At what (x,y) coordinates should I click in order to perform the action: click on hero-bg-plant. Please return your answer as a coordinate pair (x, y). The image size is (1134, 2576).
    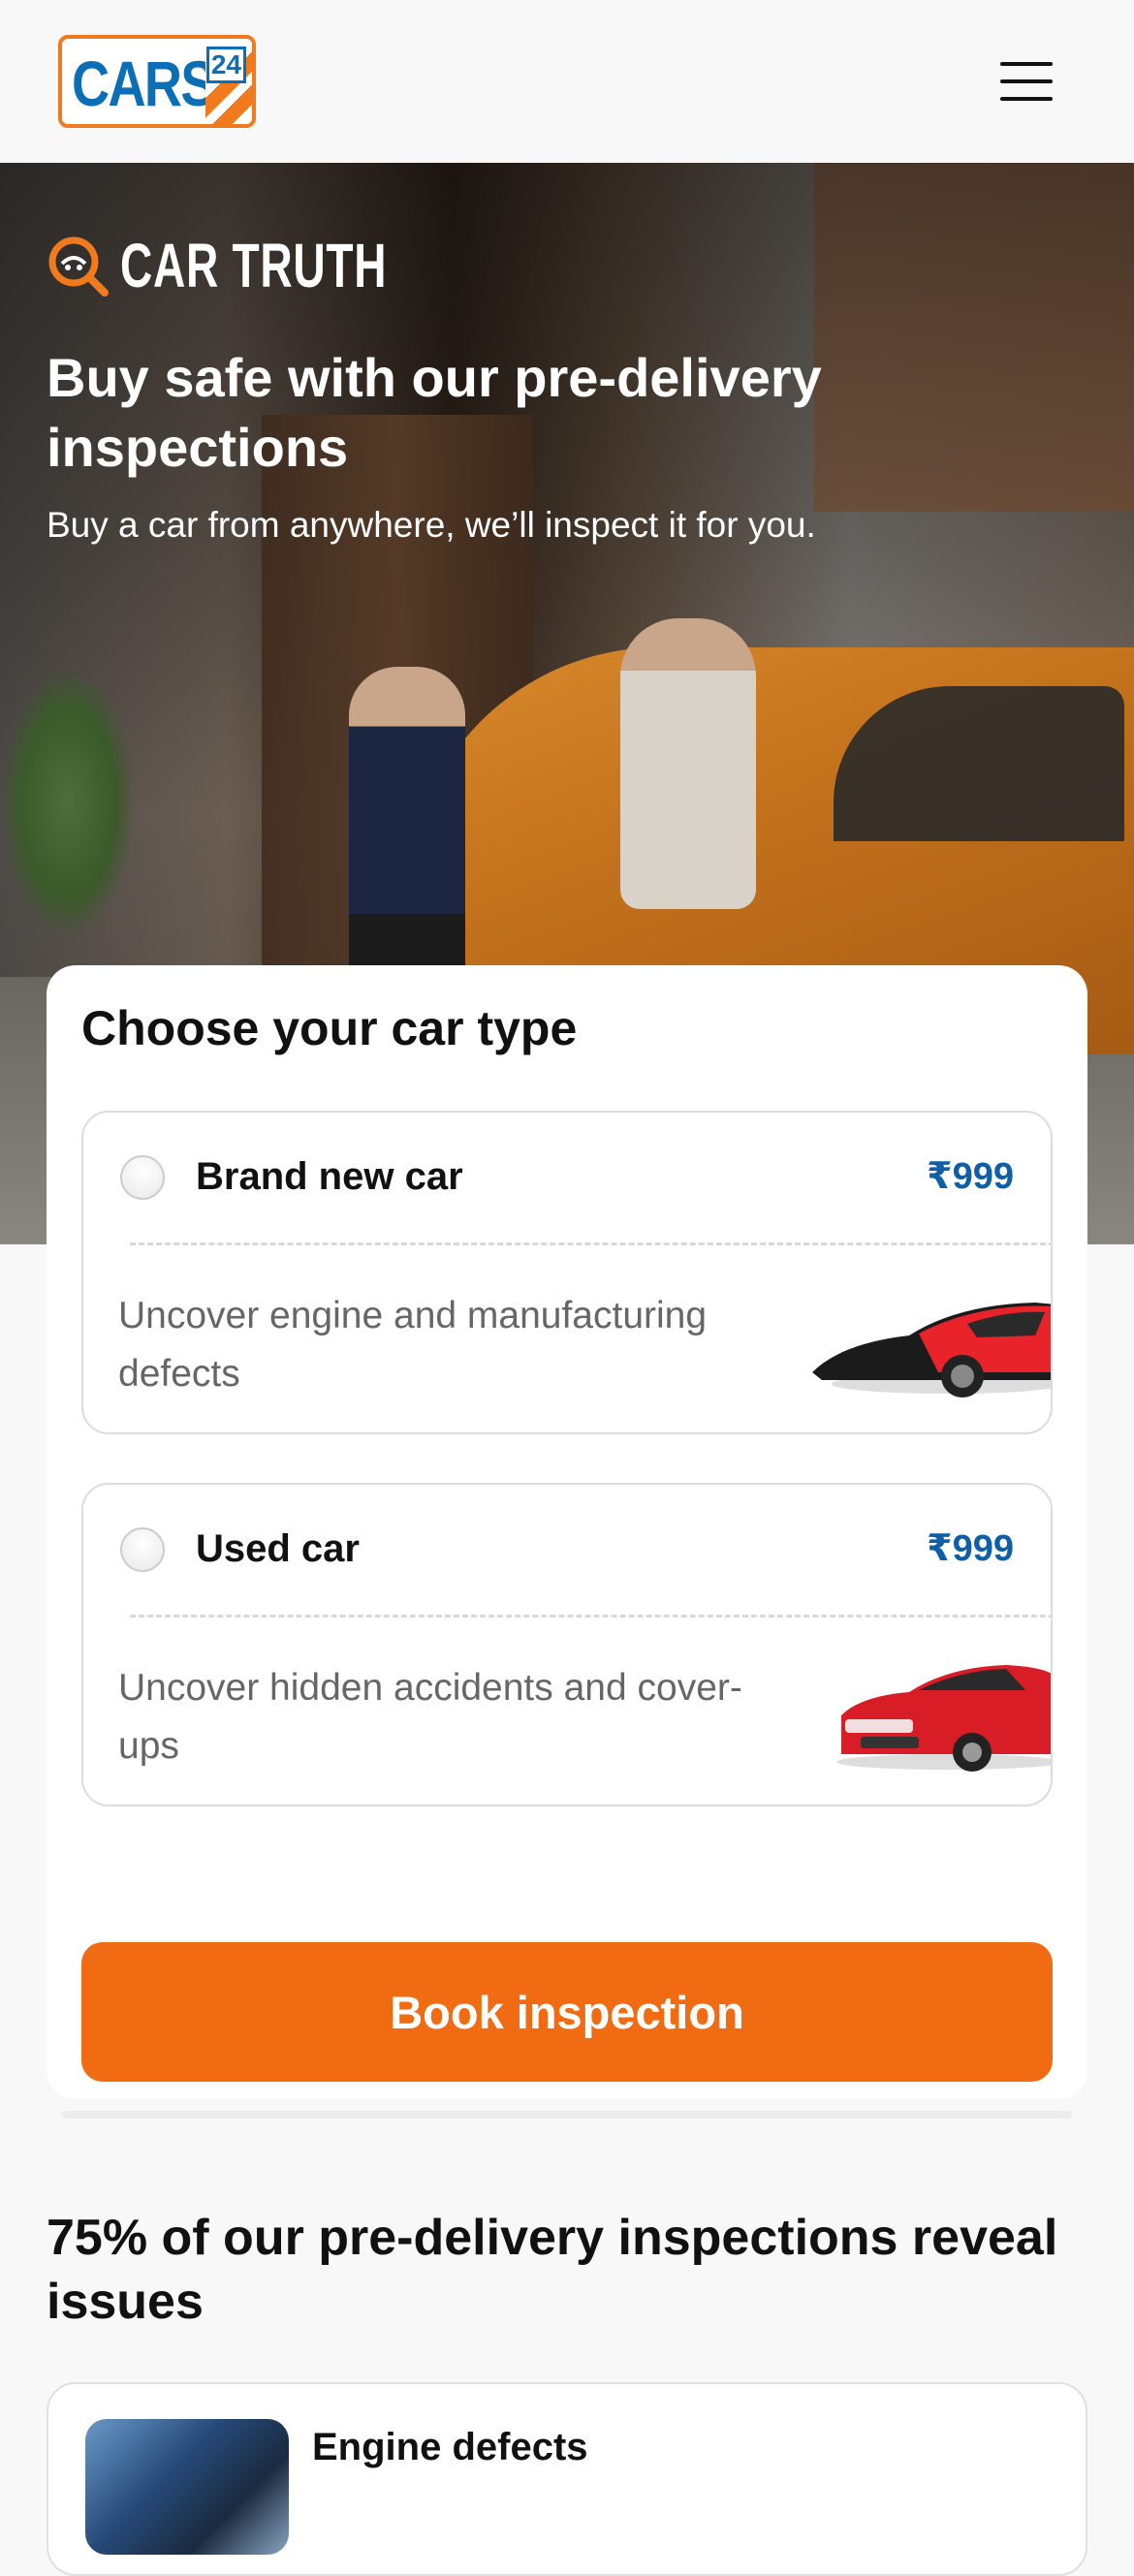
    Looking at the image, I should click on (68, 802).